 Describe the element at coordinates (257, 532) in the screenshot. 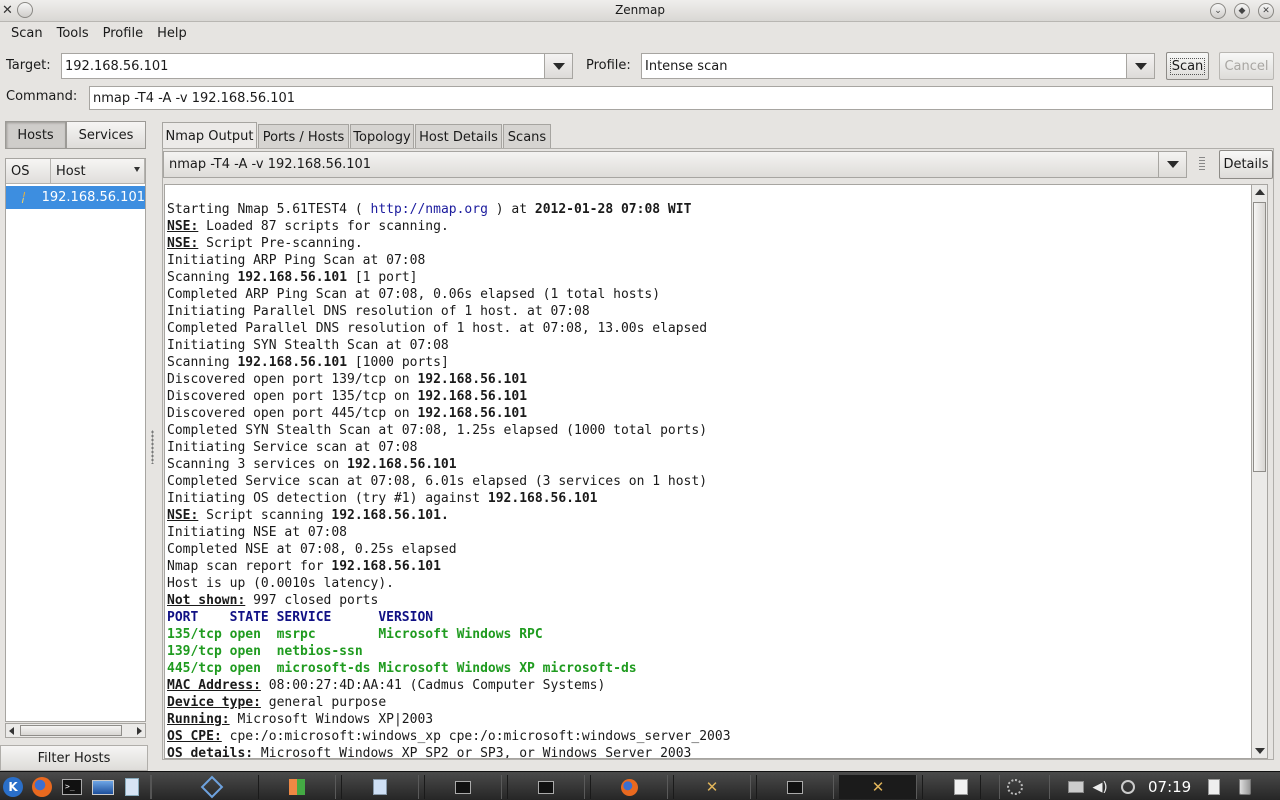

I see `output-segment: Initiating NSE at 07:08` at that location.